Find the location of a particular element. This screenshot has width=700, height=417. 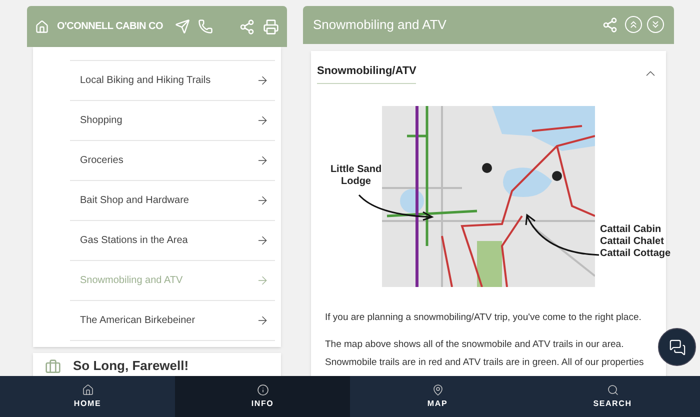

section-card: So Long, Farewell! is located at coordinates (157, 365).